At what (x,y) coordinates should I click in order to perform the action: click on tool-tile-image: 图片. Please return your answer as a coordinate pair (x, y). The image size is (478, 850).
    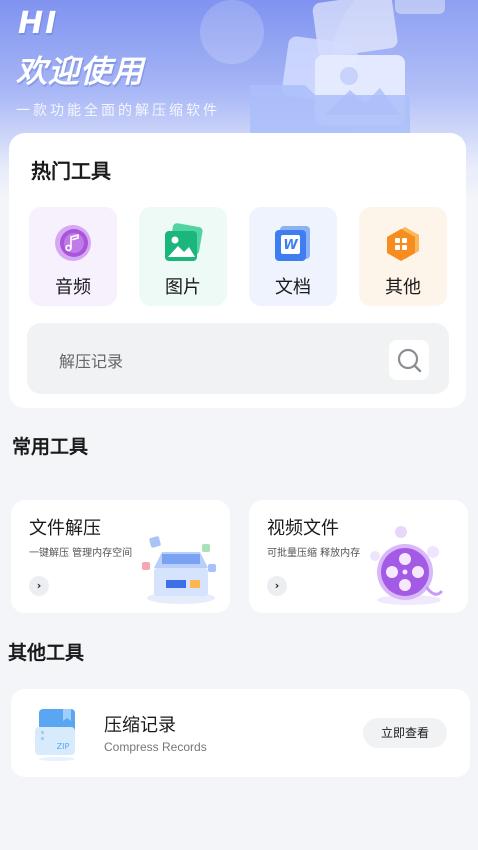
    Looking at the image, I should click on (183, 256).